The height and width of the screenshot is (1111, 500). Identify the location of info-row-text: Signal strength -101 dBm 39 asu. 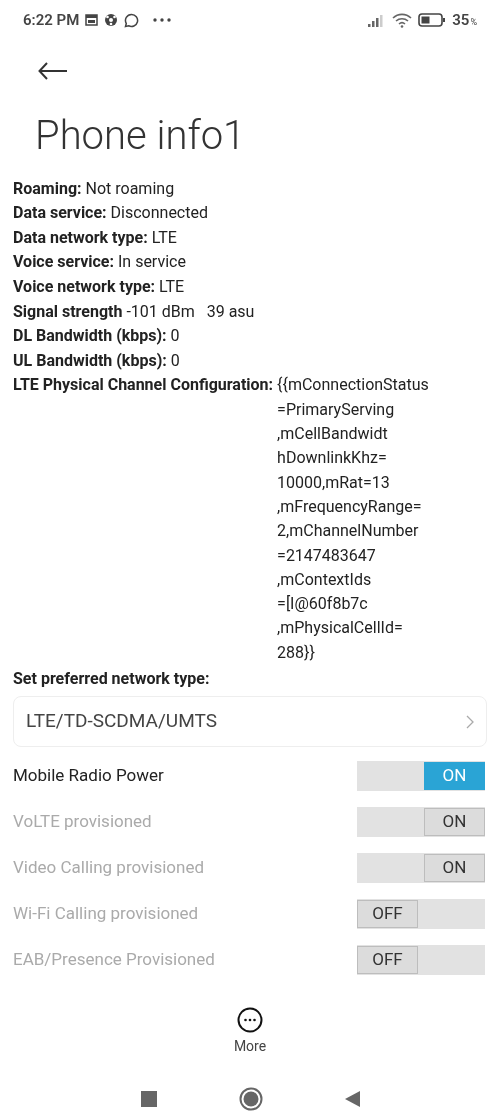
(134, 311).